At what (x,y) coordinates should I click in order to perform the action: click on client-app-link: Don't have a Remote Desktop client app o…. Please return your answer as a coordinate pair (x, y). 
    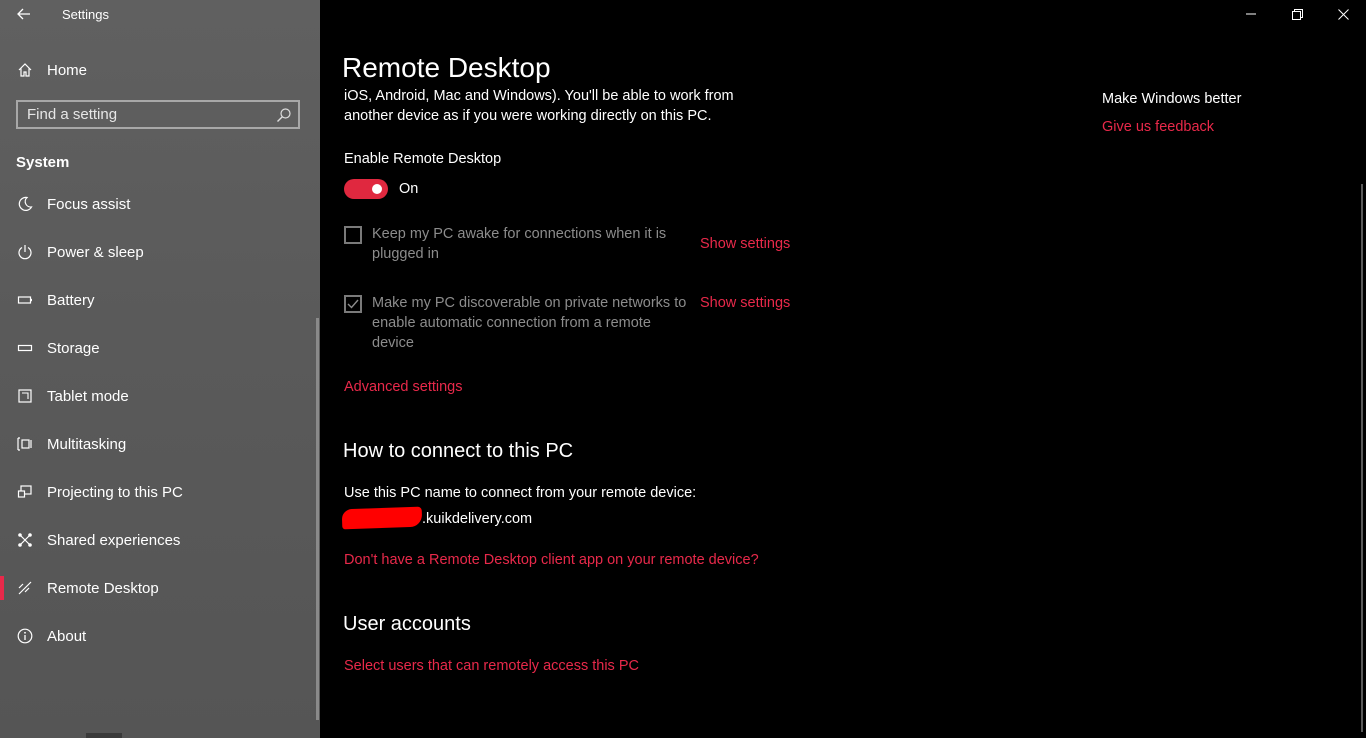
    Looking at the image, I should click on (551, 560).